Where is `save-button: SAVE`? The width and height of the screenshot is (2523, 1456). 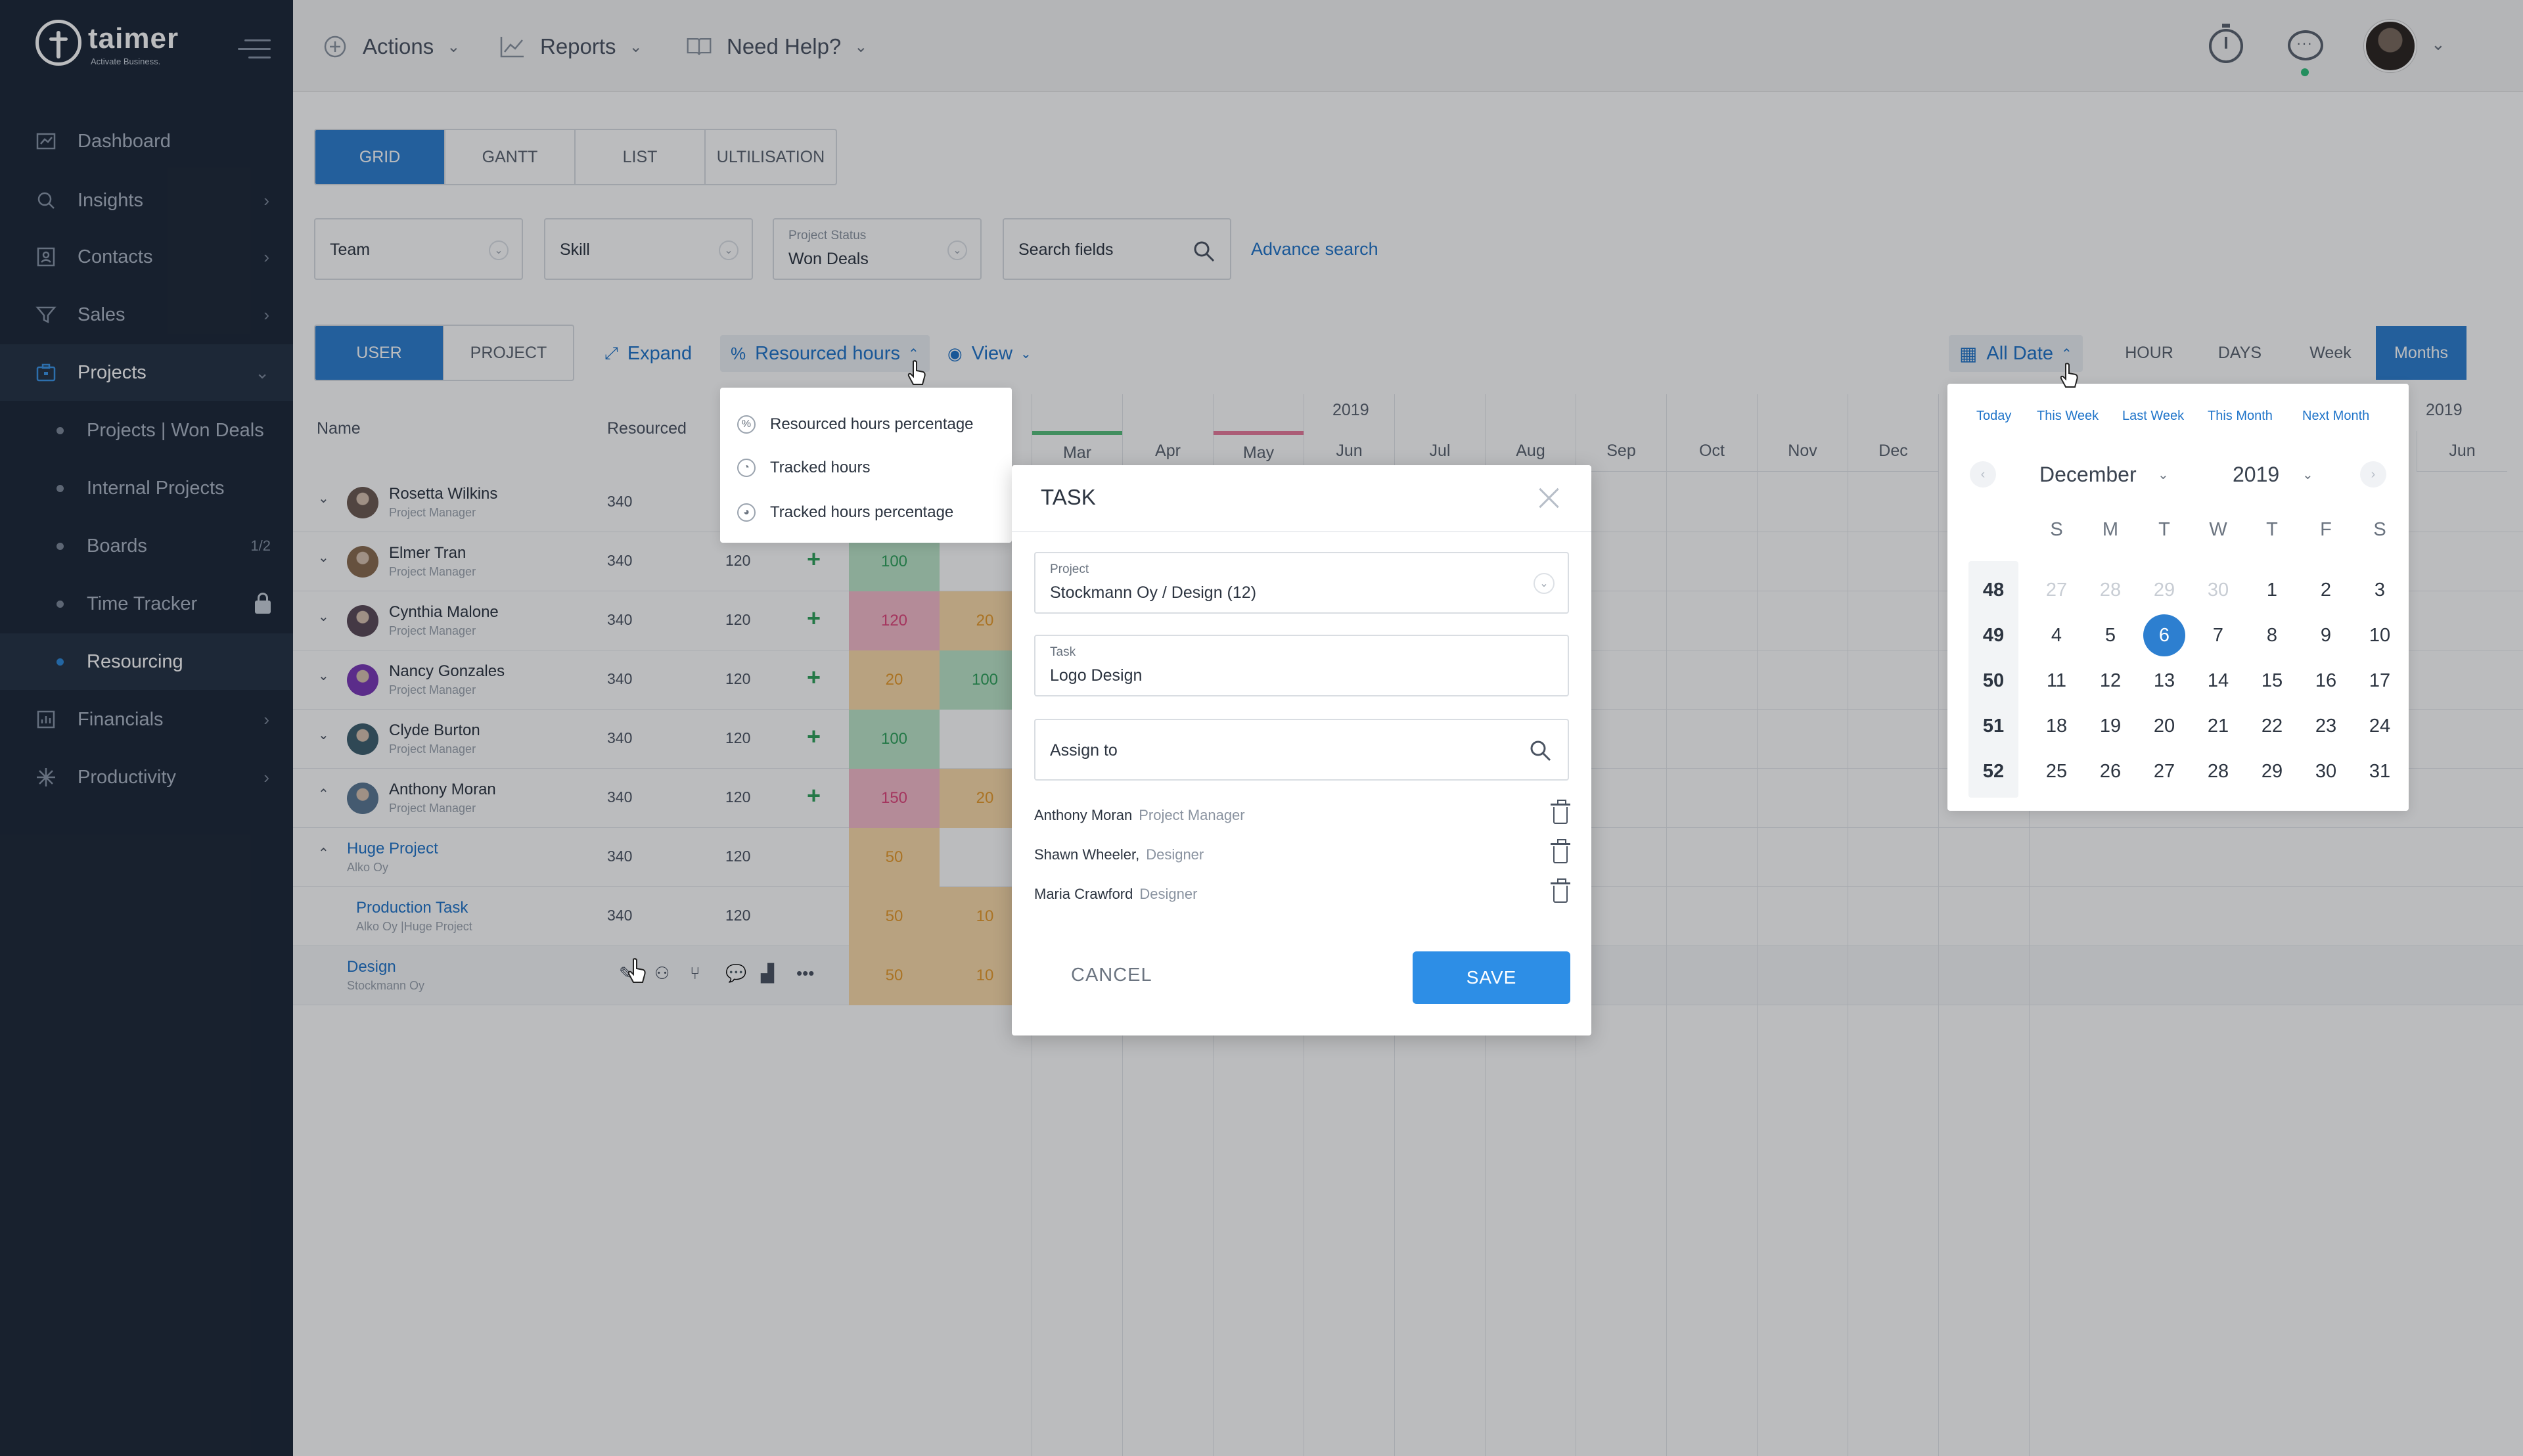
save-button: SAVE is located at coordinates (1491, 977).